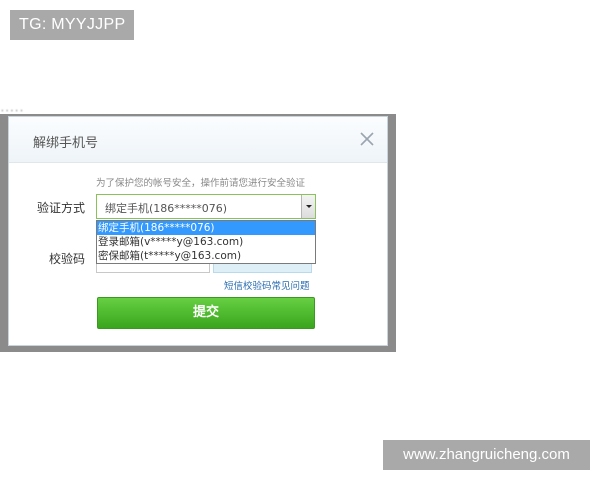 The height and width of the screenshot is (480, 600). Describe the element at coordinates (206, 228) in the screenshot. I see `option-bound-phone: 绑定手机(186*****076)` at that location.